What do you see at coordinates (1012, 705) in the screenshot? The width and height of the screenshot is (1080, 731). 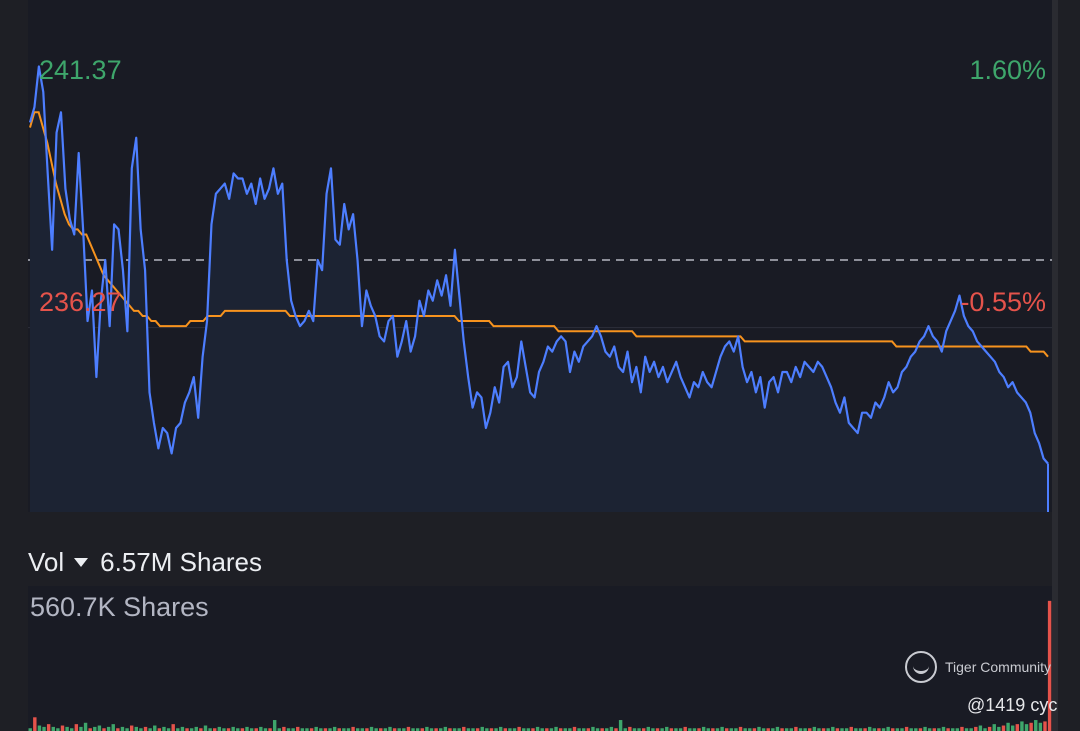 I see `user-tag: @1419 cyc` at bounding box center [1012, 705].